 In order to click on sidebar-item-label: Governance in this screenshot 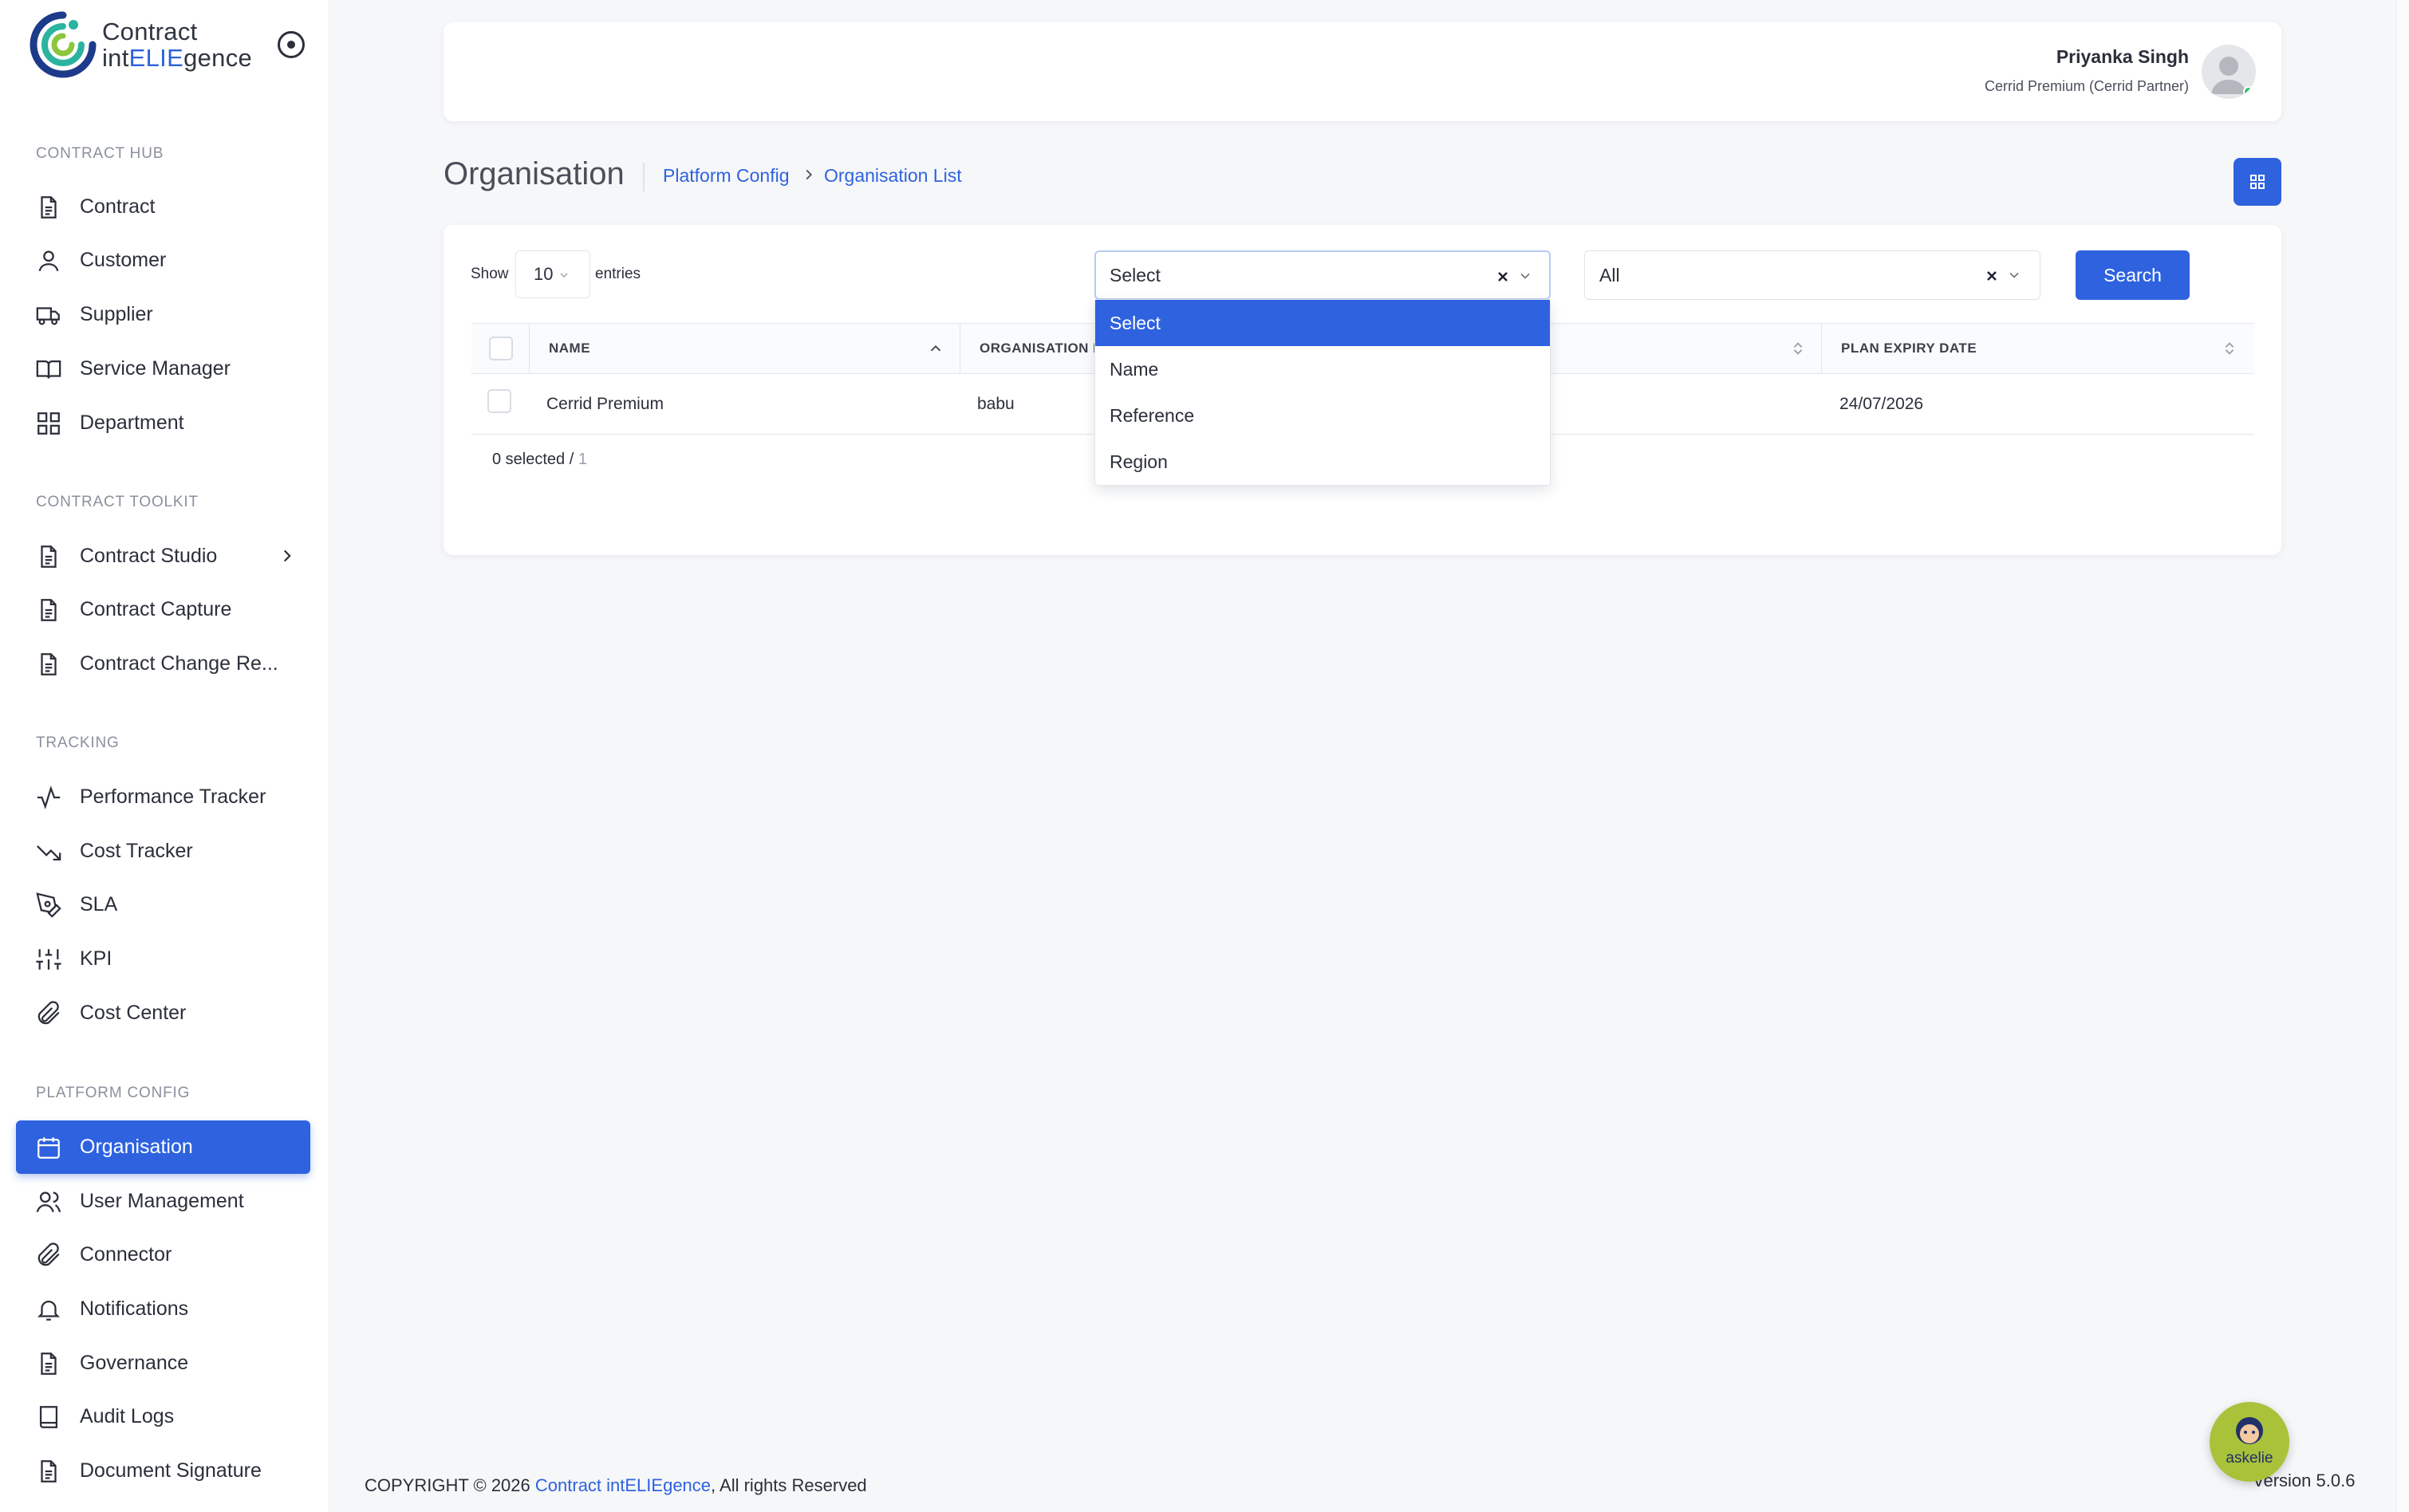, I will do `click(134, 1363)`.